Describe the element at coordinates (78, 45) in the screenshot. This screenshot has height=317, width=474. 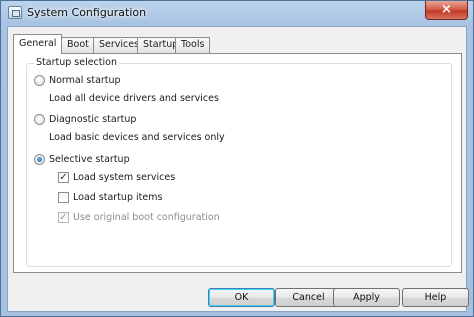
I see `tab-boot: Boot` at that location.